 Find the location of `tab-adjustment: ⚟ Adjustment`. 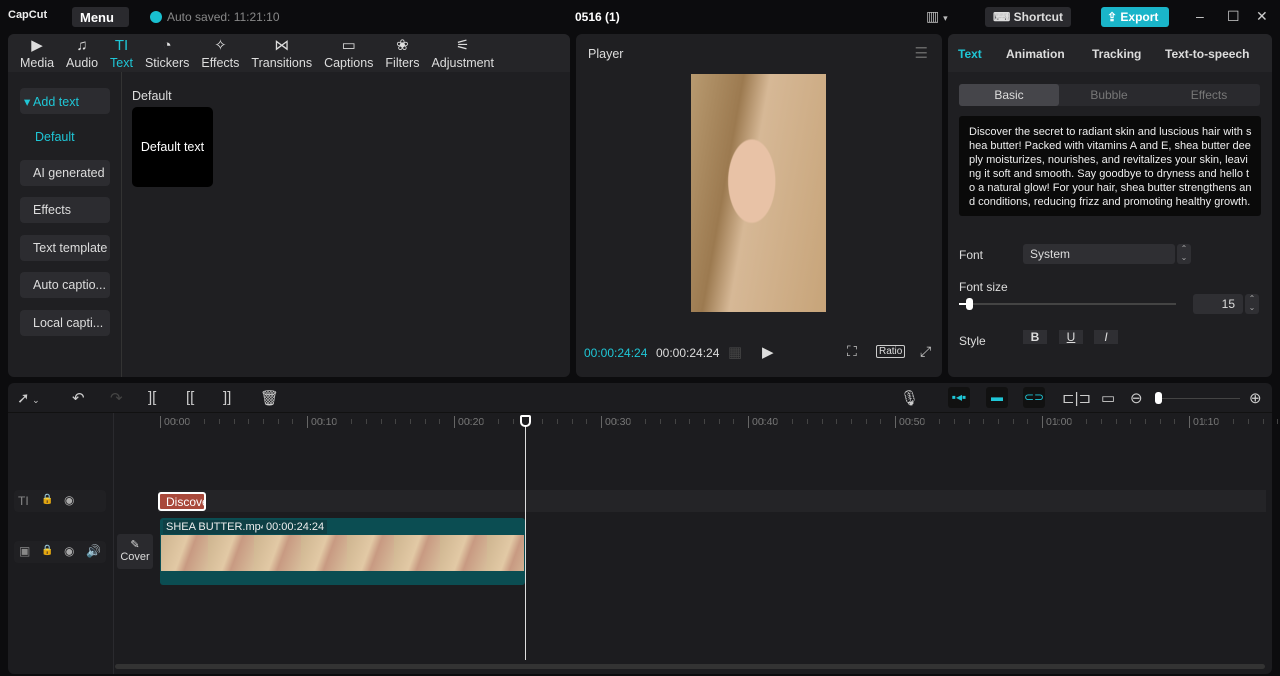

tab-adjustment: ⚟ Adjustment is located at coordinates (462, 53).